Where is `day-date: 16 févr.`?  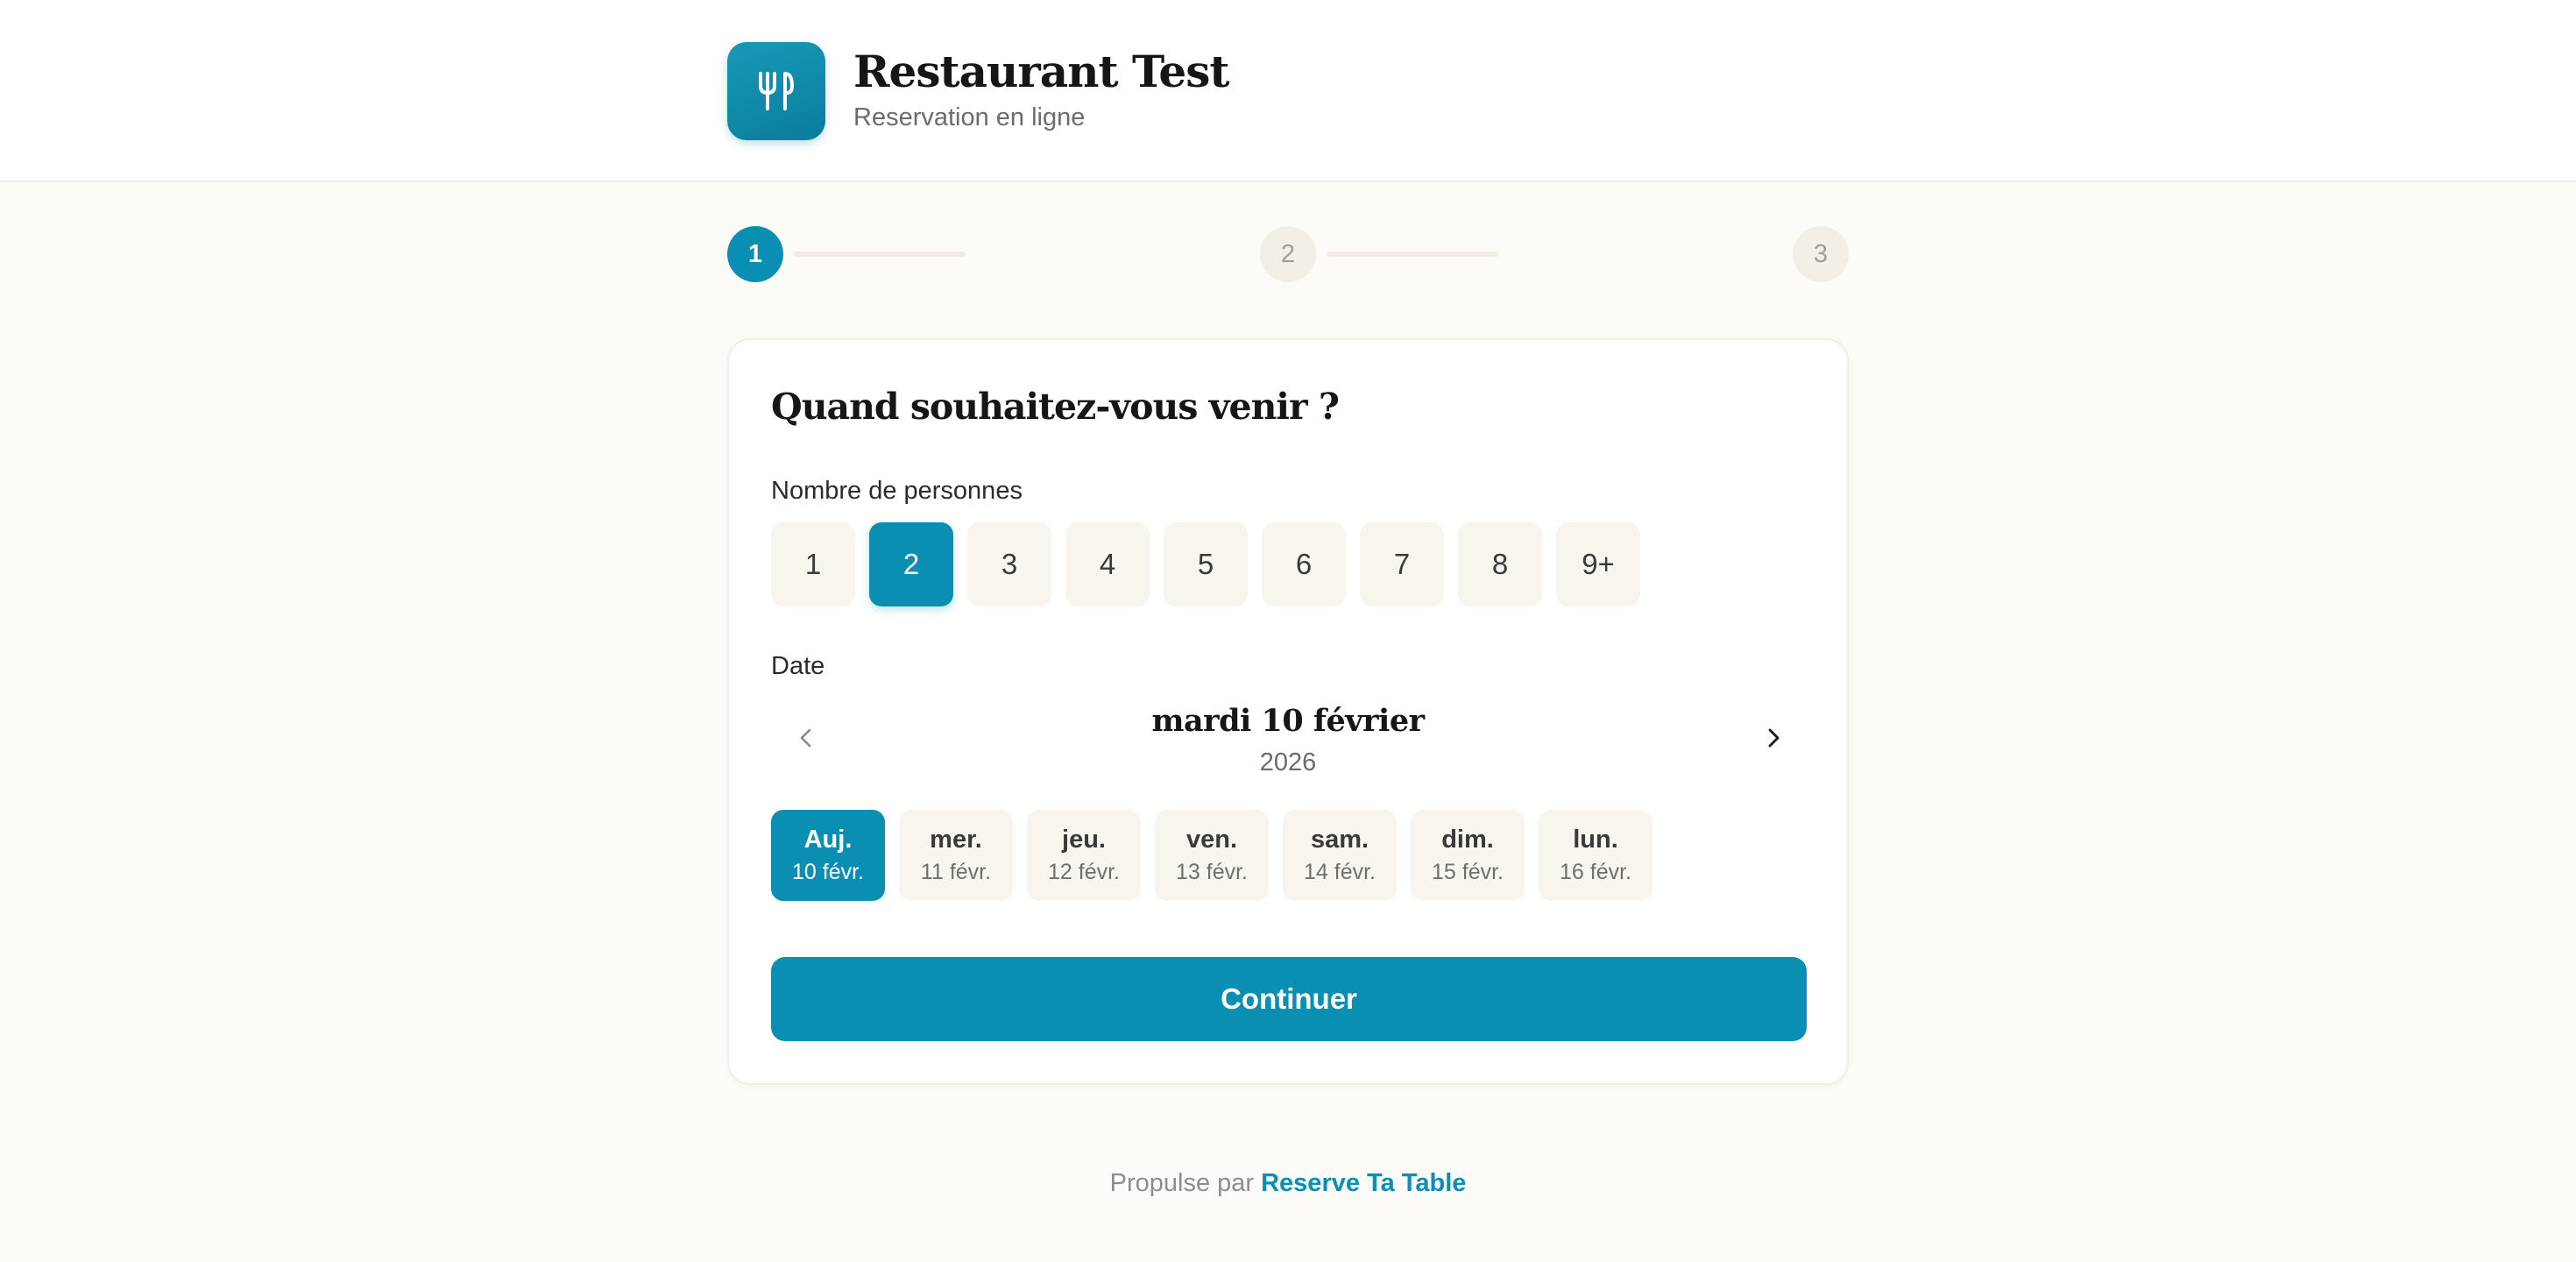 day-date: 16 févr. is located at coordinates (1595, 872).